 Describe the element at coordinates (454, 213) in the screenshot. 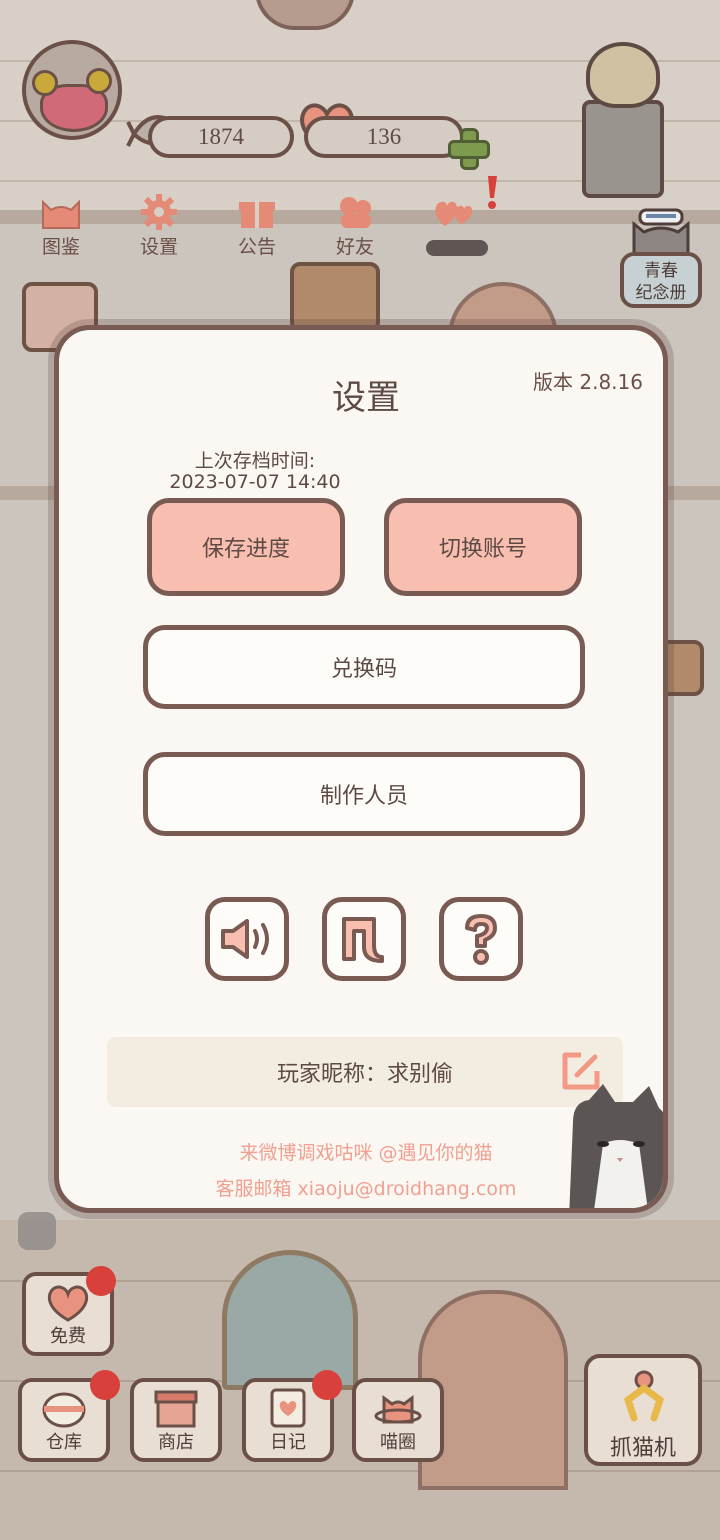

I see `hearts-icon` at that location.